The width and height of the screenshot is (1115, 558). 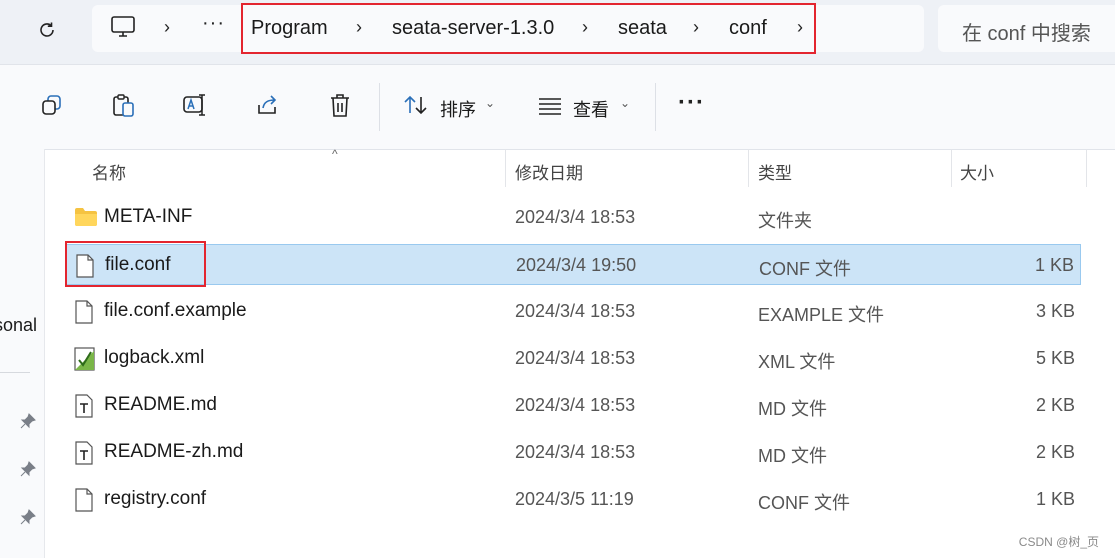 I want to click on column-header-size: 大小, so click(x=977, y=171).